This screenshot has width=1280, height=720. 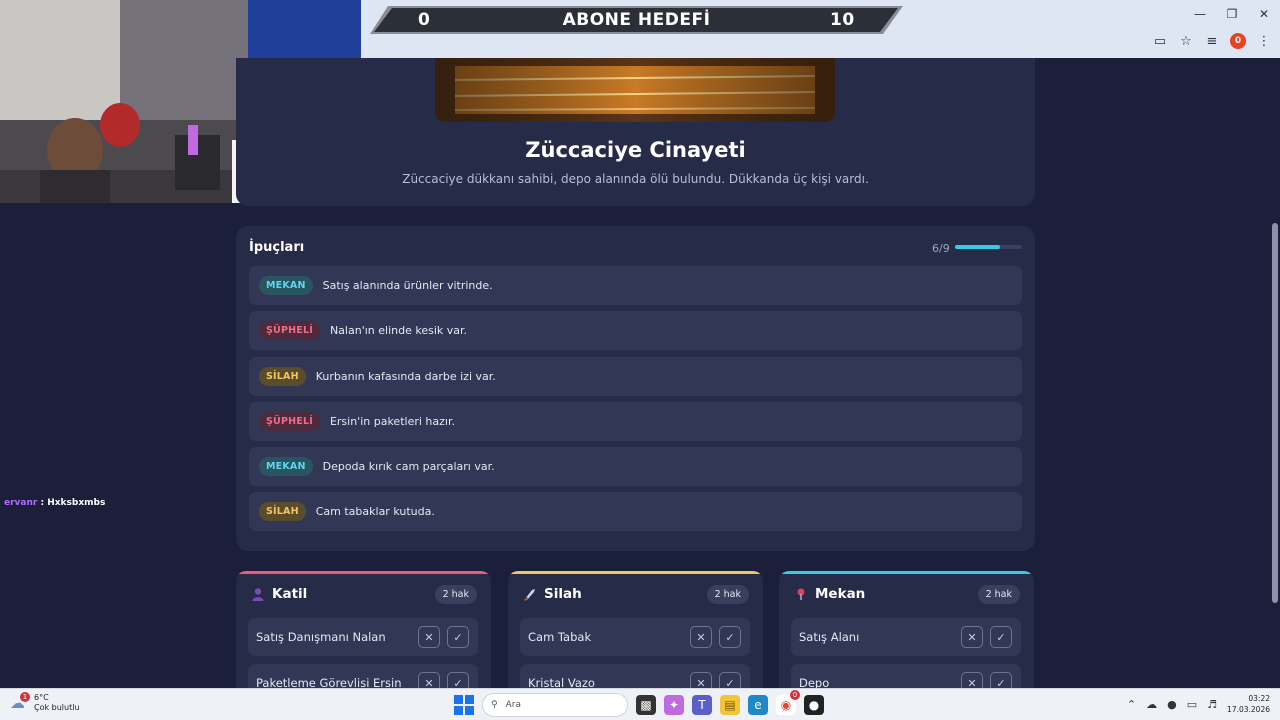 What do you see at coordinates (635, 150) in the screenshot?
I see `case-title: Züccaciye Cinayeti` at bounding box center [635, 150].